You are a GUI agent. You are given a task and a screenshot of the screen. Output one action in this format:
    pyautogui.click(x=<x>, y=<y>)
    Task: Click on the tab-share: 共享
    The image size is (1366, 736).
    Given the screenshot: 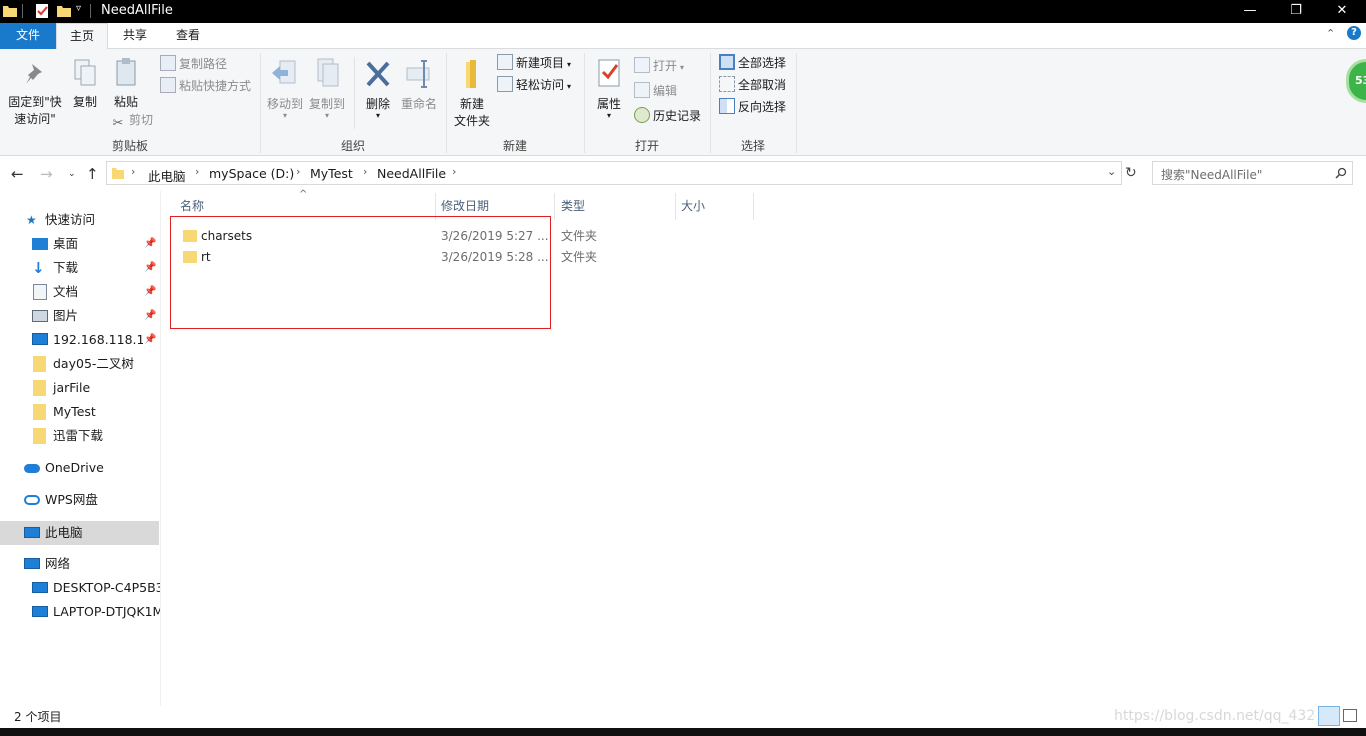 What is the action you would take?
    pyautogui.click(x=135, y=36)
    